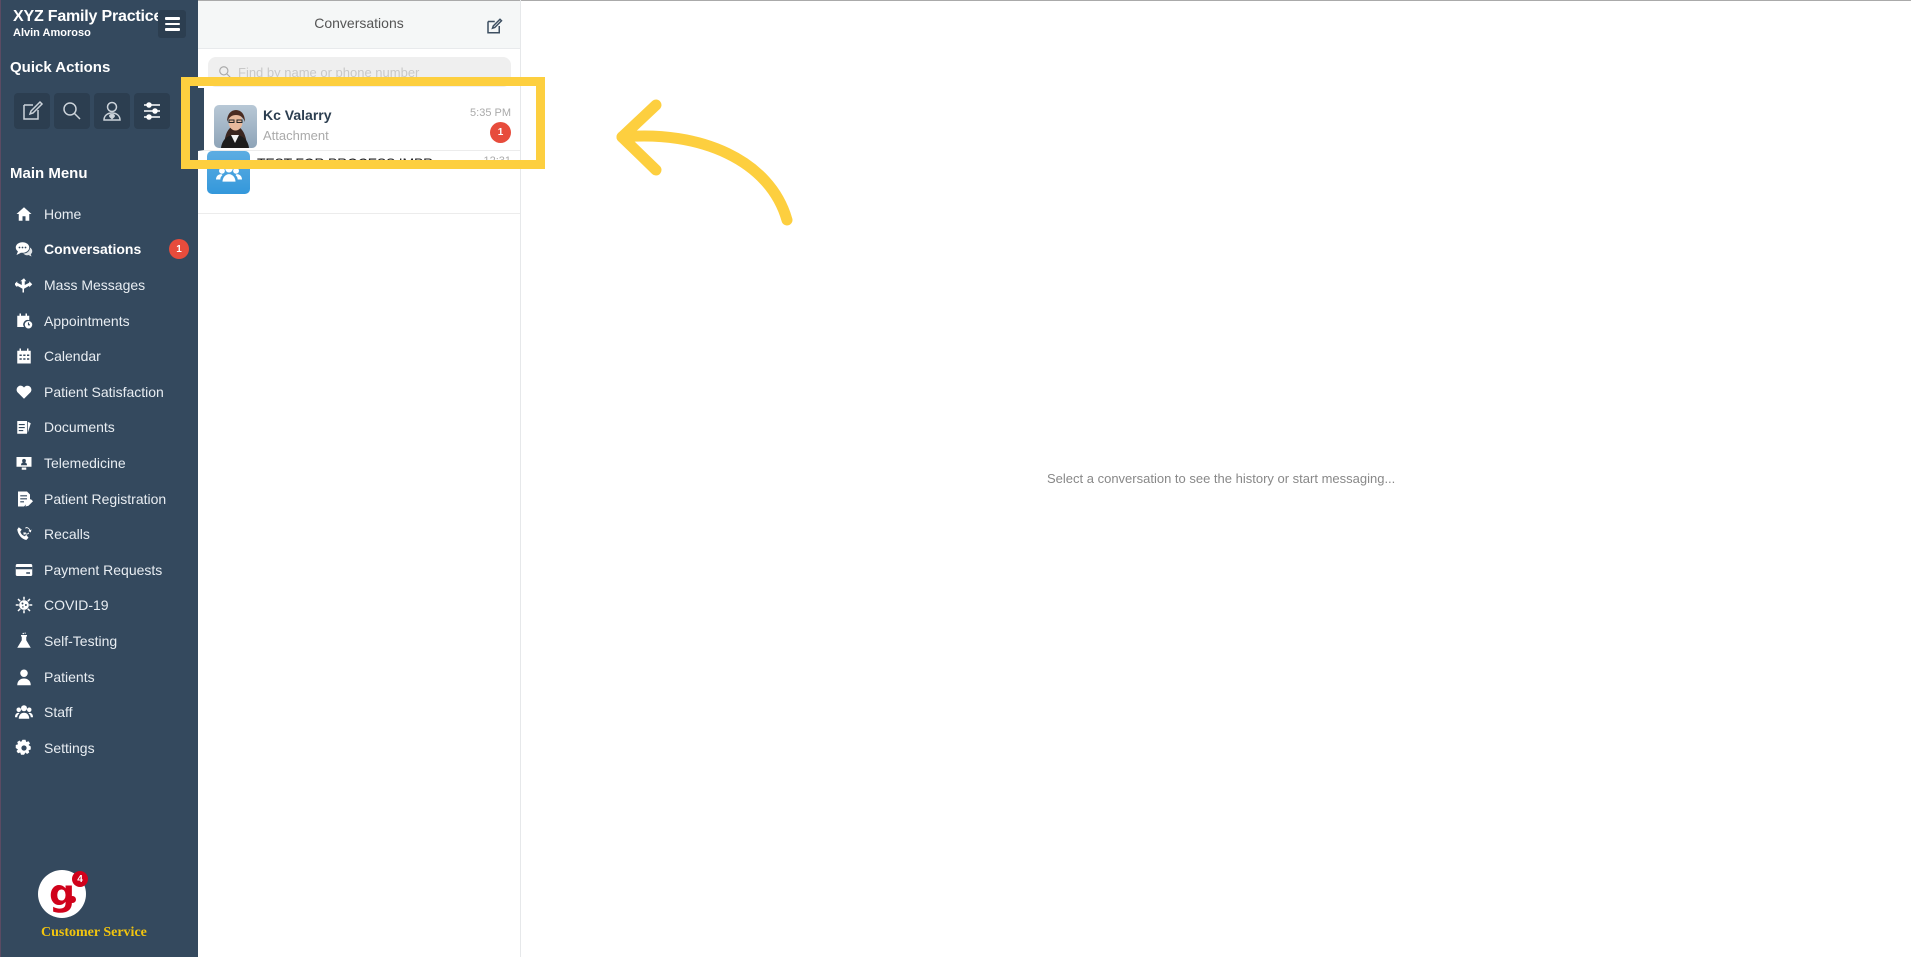  What do you see at coordinates (63, 213) in the screenshot?
I see `sidebar-item-label: Home` at bounding box center [63, 213].